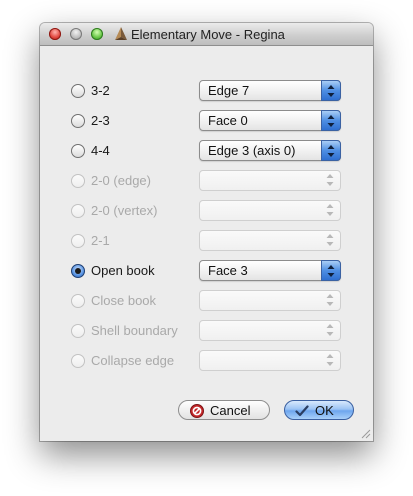 The image size is (413, 496). I want to click on move-selector: Edge 7, so click(270, 90).